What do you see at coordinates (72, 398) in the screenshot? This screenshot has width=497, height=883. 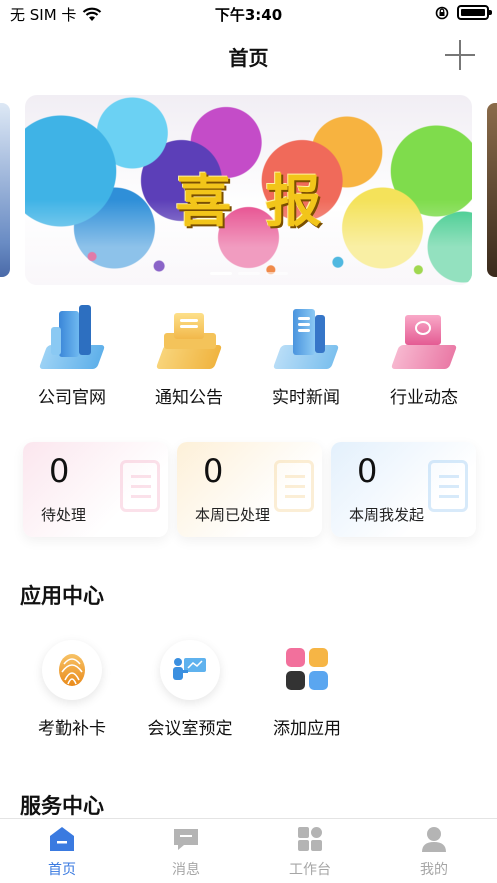 I see `quick-link-label: 公司官网` at bounding box center [72, 398].